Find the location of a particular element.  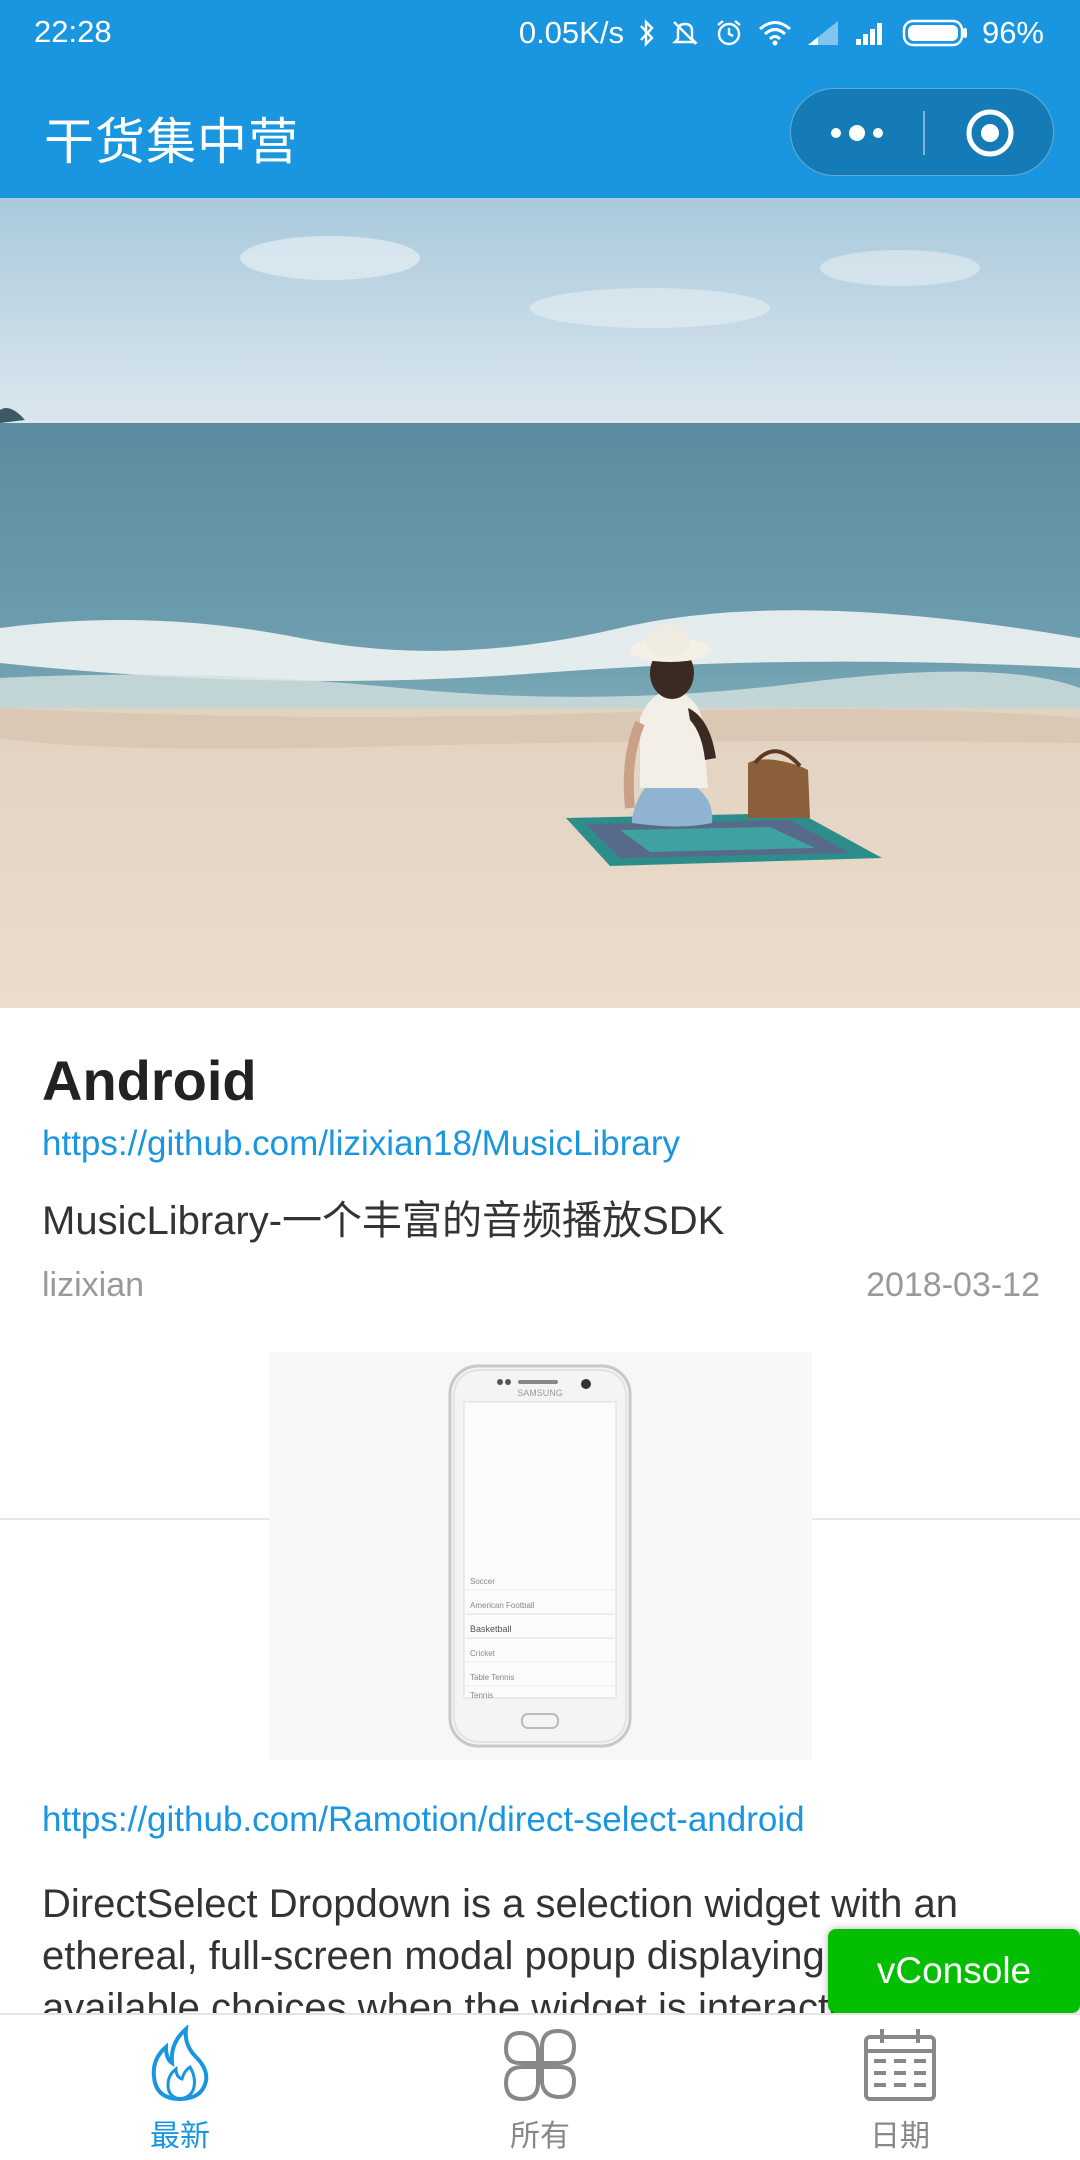

tab-date: 日期 is located at coordinates (900, 2087).